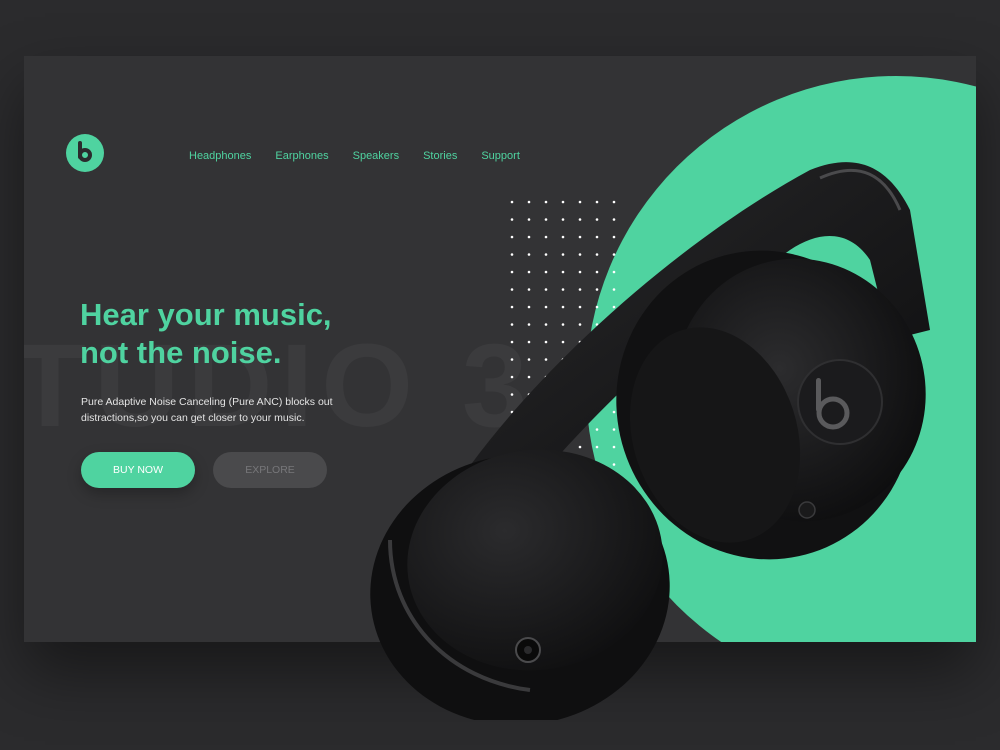 This screenshot has width=1000, height=750. I want to click on nav-earphones: Earphones, so click(301, 156).